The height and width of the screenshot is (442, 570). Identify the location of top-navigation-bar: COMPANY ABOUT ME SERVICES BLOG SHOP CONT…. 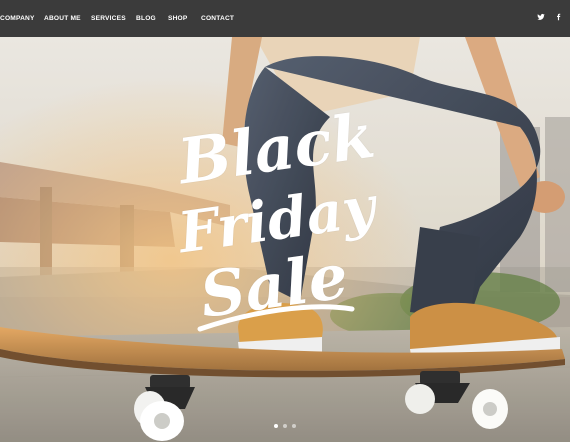
(285, 18).